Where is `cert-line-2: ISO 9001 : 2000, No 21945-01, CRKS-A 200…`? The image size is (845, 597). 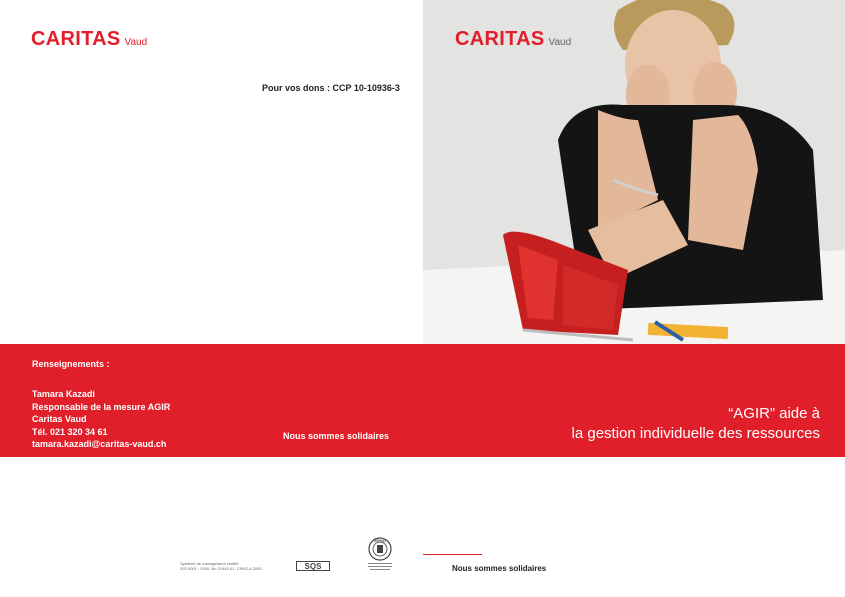 cert-line-2: ISO 9001 : 2000, No 21945-01, CRKS-A 200… is located at coordinates (221, 568).